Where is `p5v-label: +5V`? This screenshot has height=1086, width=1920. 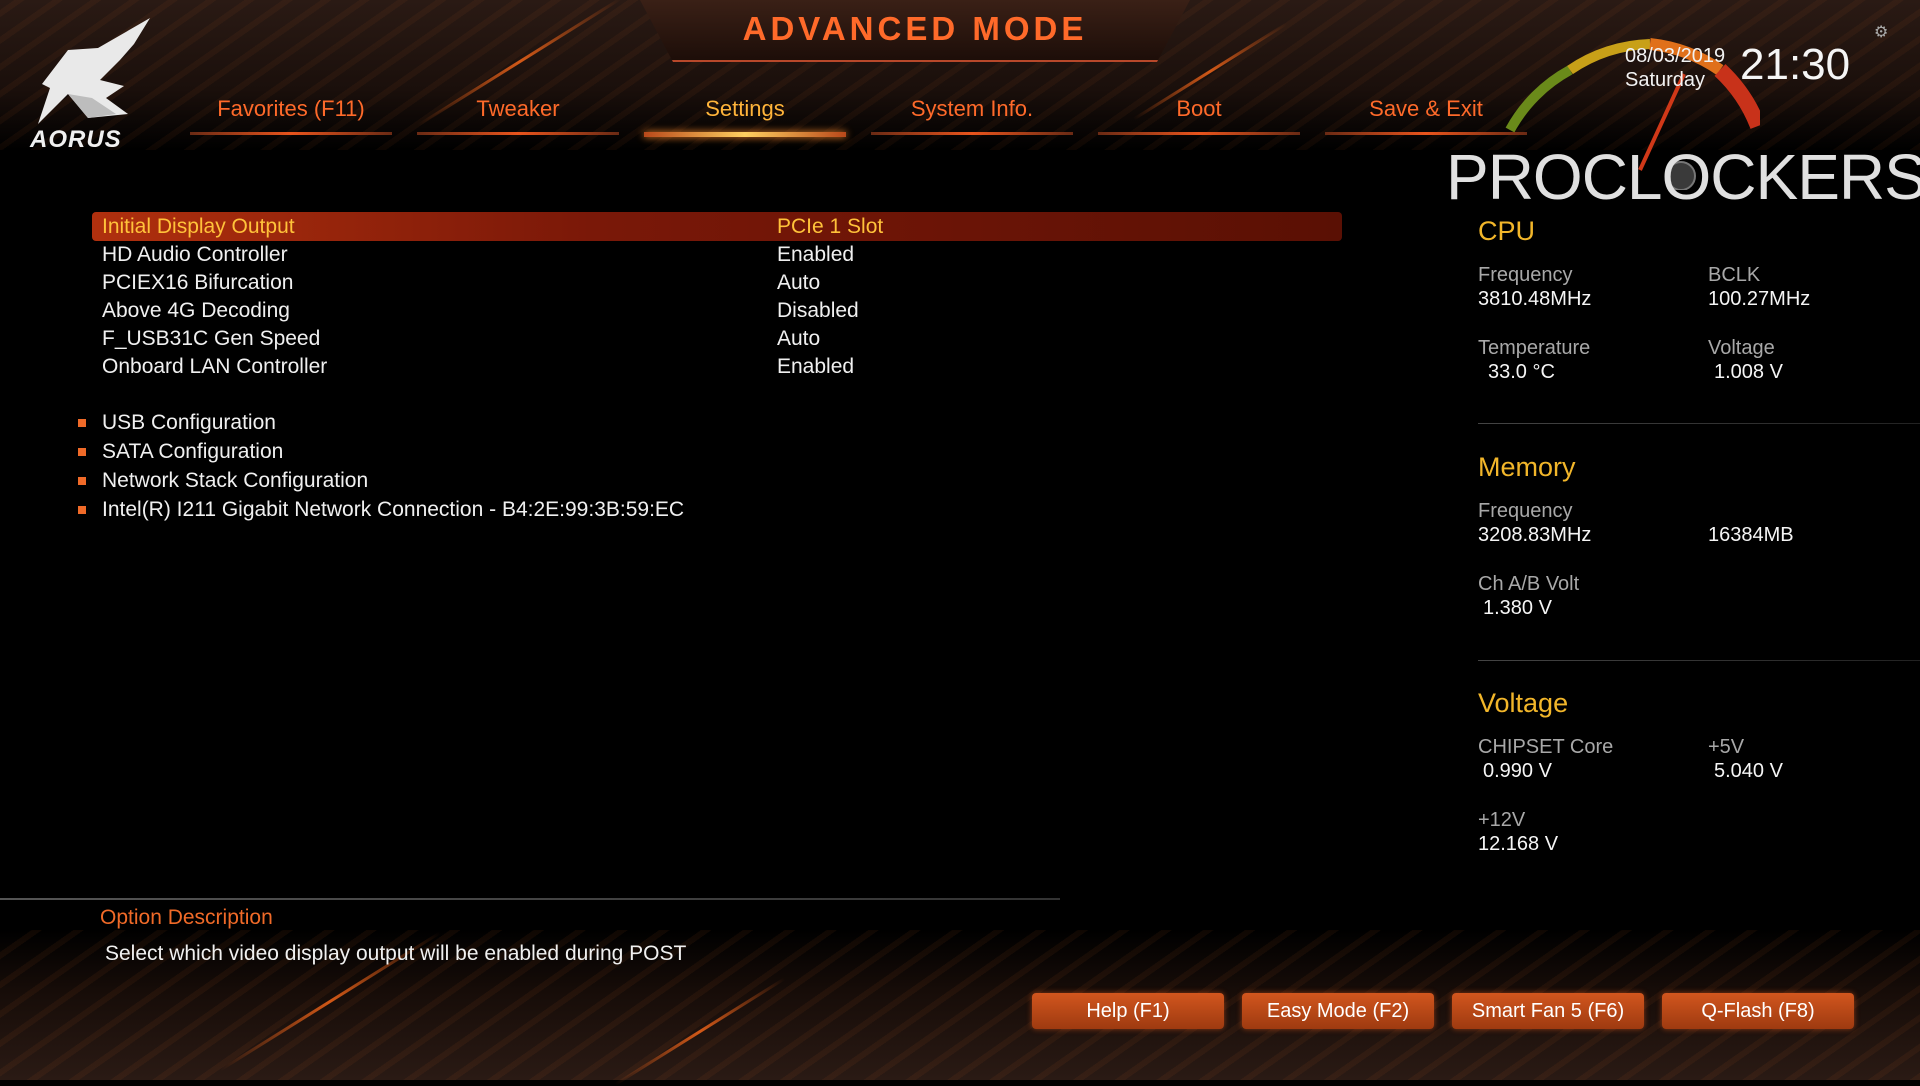
p5v-label: +5V is located at coordinates (1726, 747).